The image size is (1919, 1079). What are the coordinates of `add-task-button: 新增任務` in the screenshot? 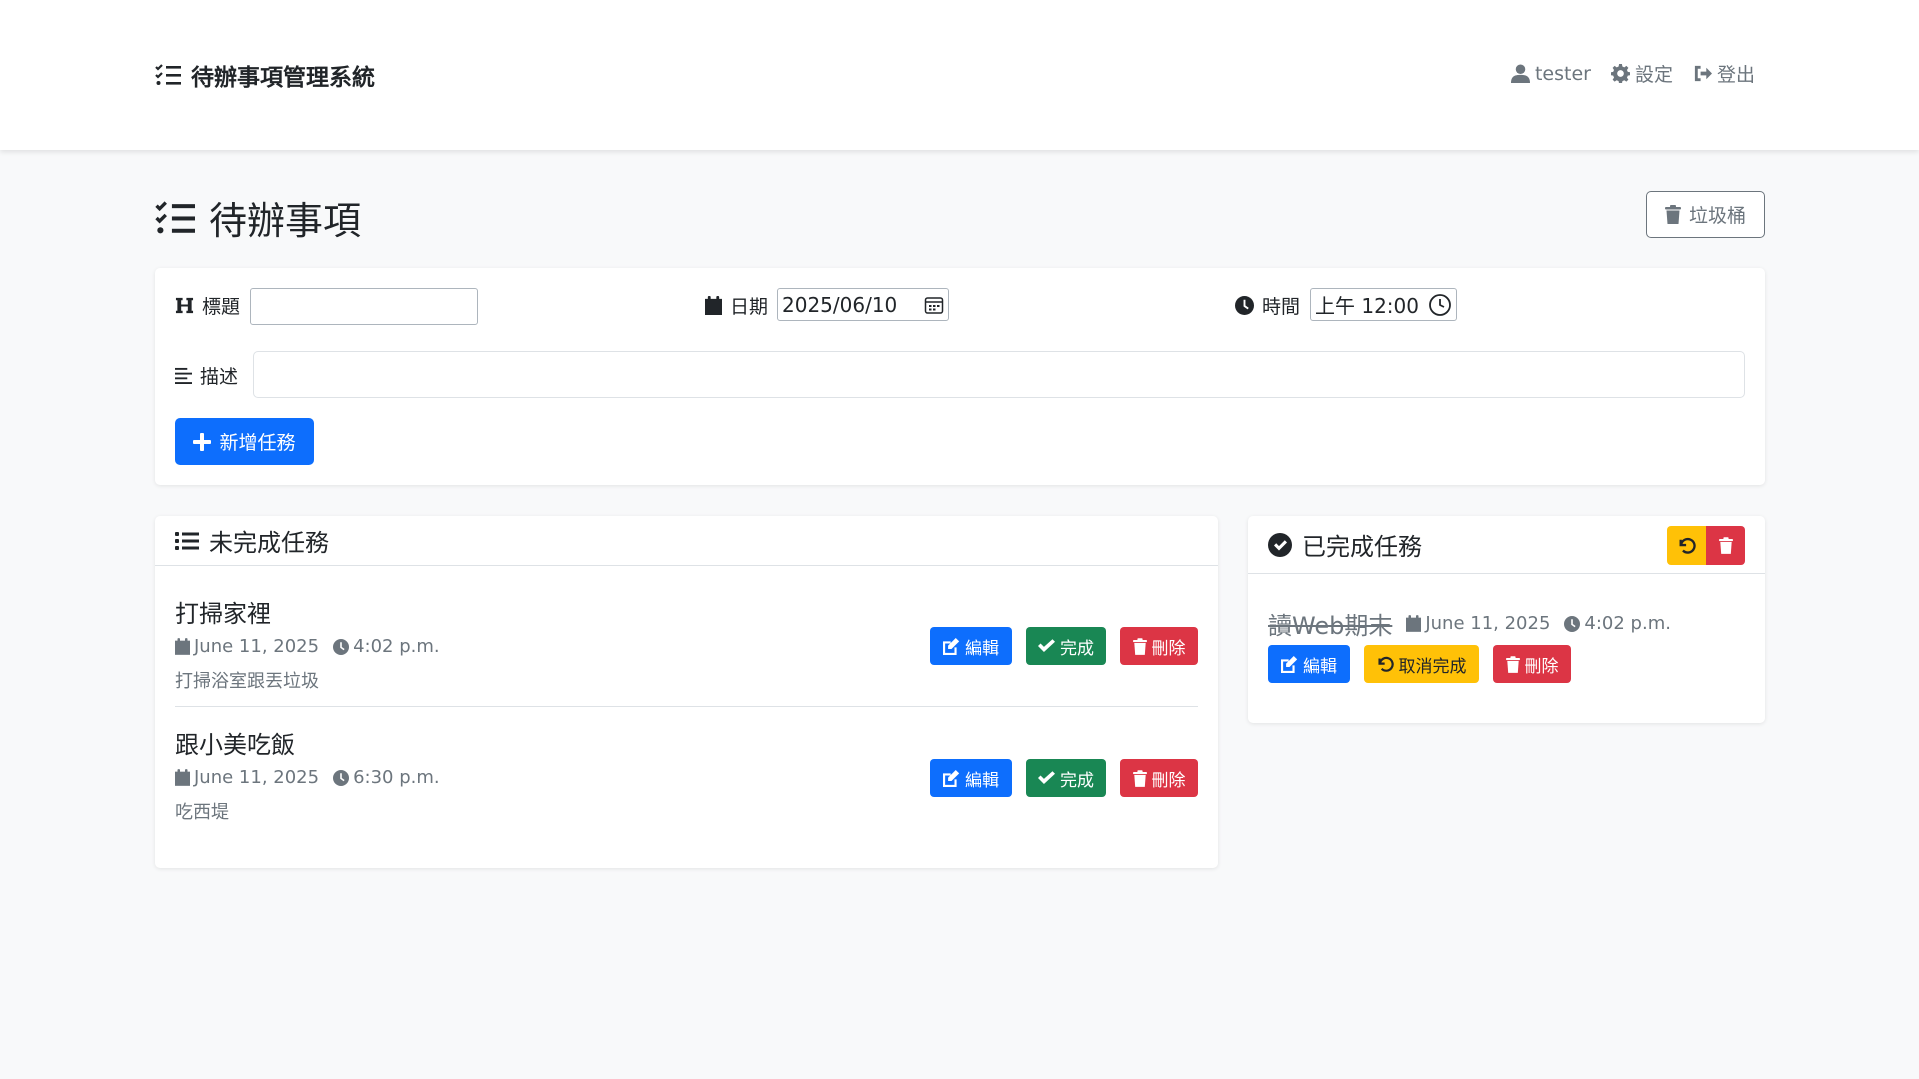 It's located at (244, 441).